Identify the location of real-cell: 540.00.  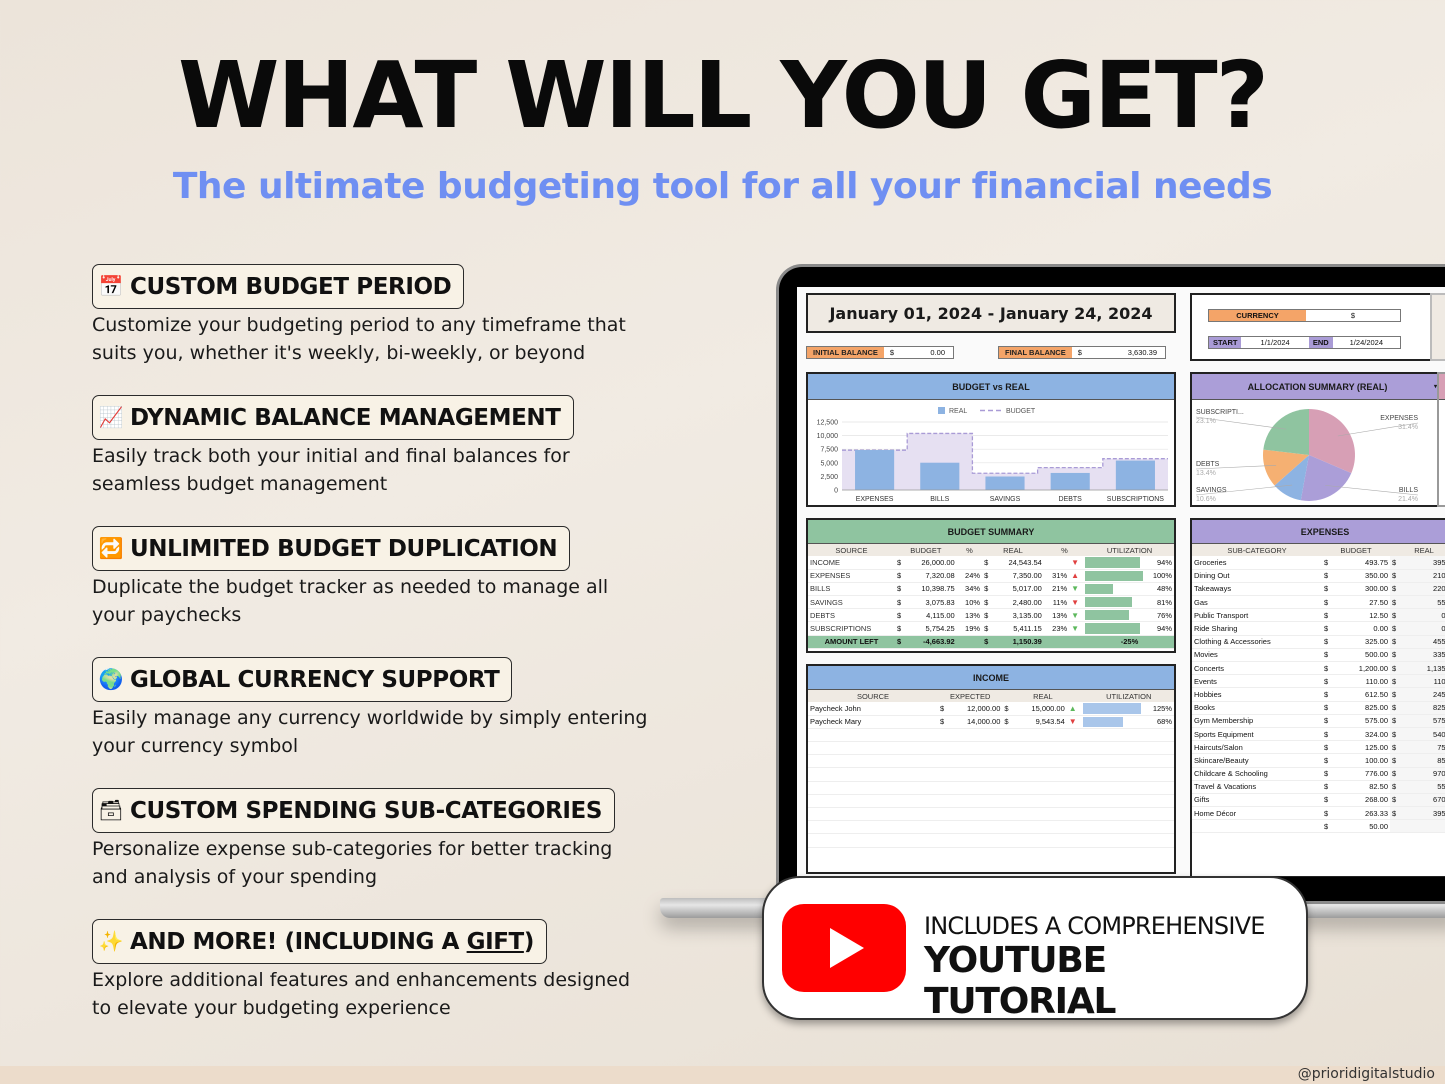
(1423, 734).